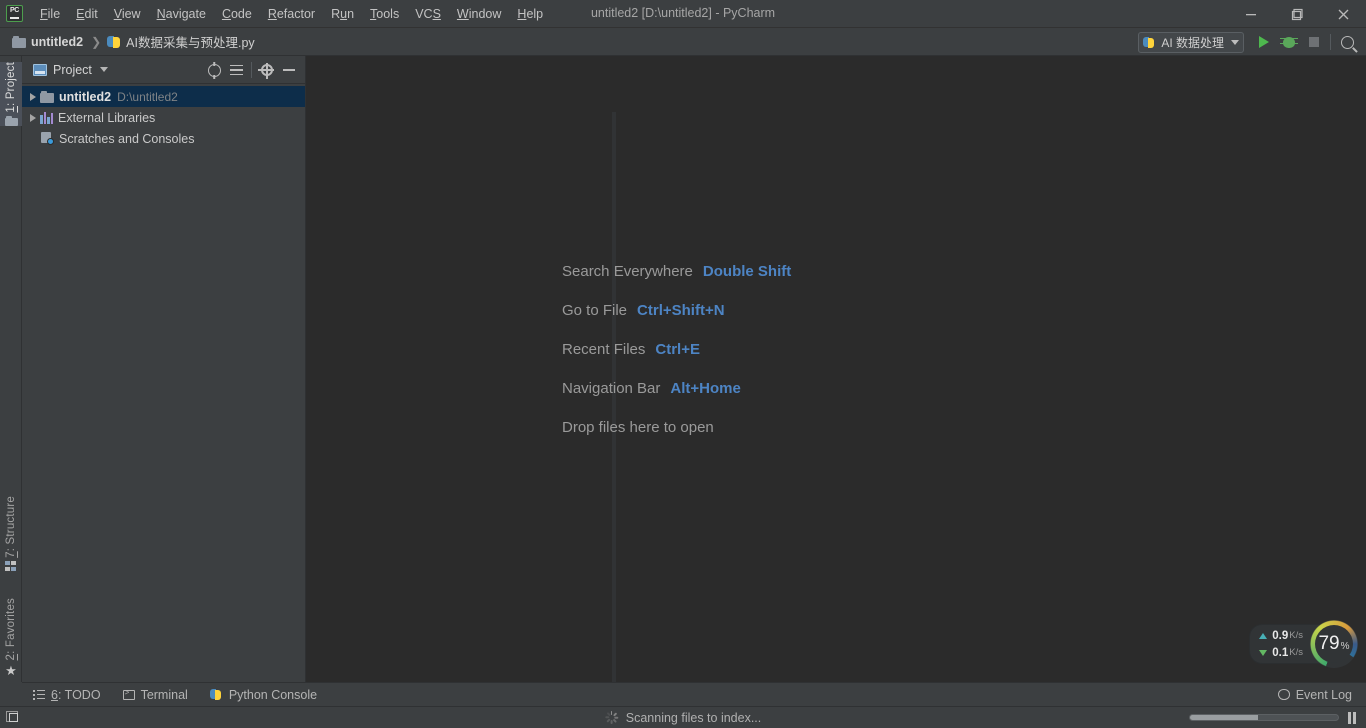  Describe the element at coordinates (1149, 42) in the screenshot. I see `python-config-icon` at that location.